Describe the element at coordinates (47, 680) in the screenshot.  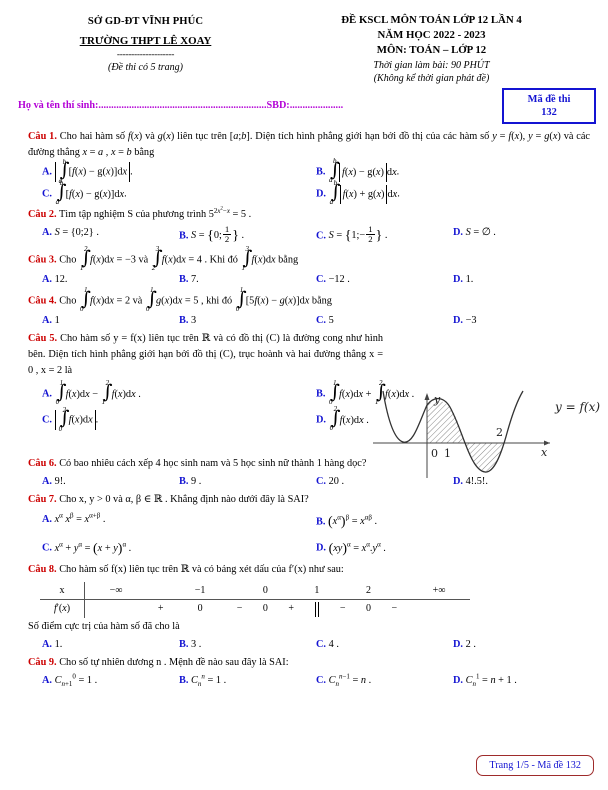
I see `q9-option-a-letter: A.` at that location.